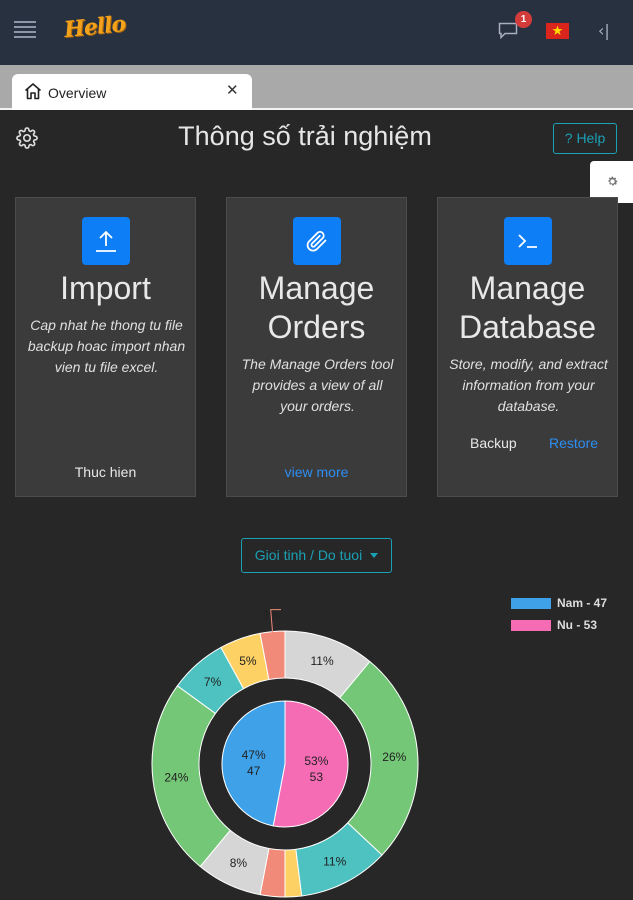  I want to click on card-import-iconbox, so click(106, 241).